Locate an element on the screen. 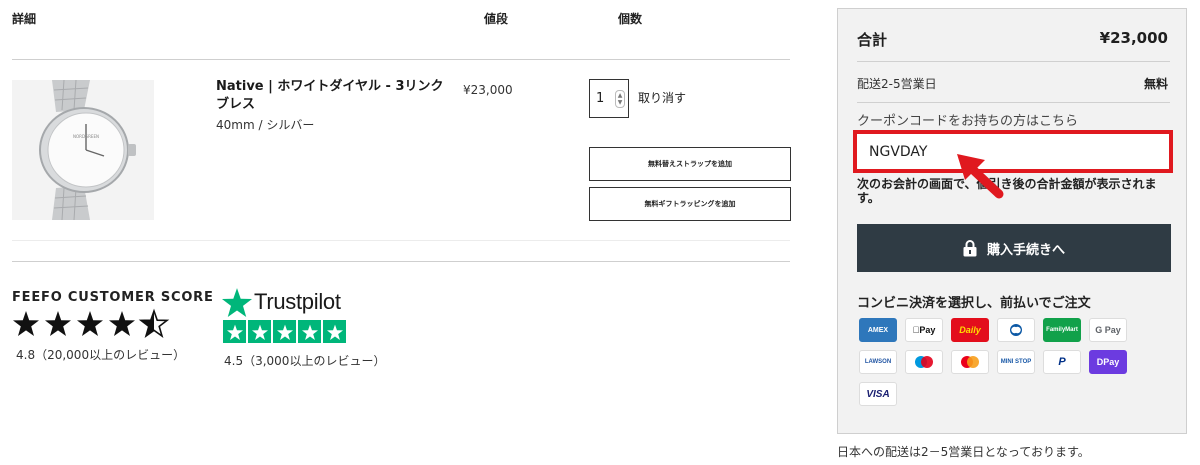 The height and width of the screenshot is (465, 1200). visa-icon: VISA is located at coordinates (878, 394).